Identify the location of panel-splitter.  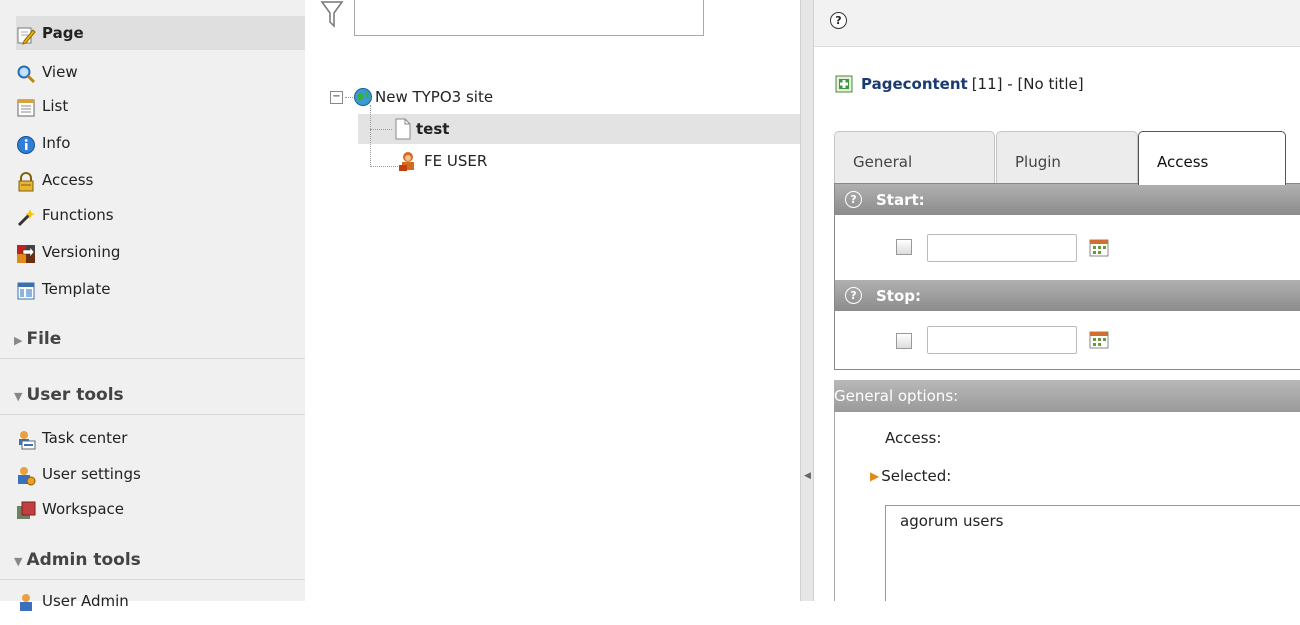
(807, 300).